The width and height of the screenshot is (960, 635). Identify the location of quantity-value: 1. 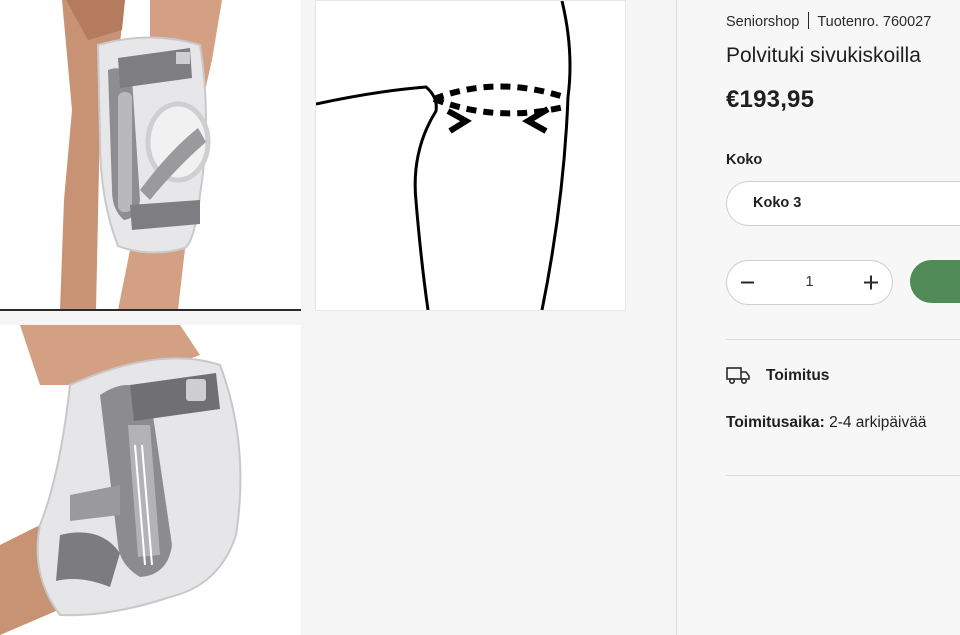
(809, 282).